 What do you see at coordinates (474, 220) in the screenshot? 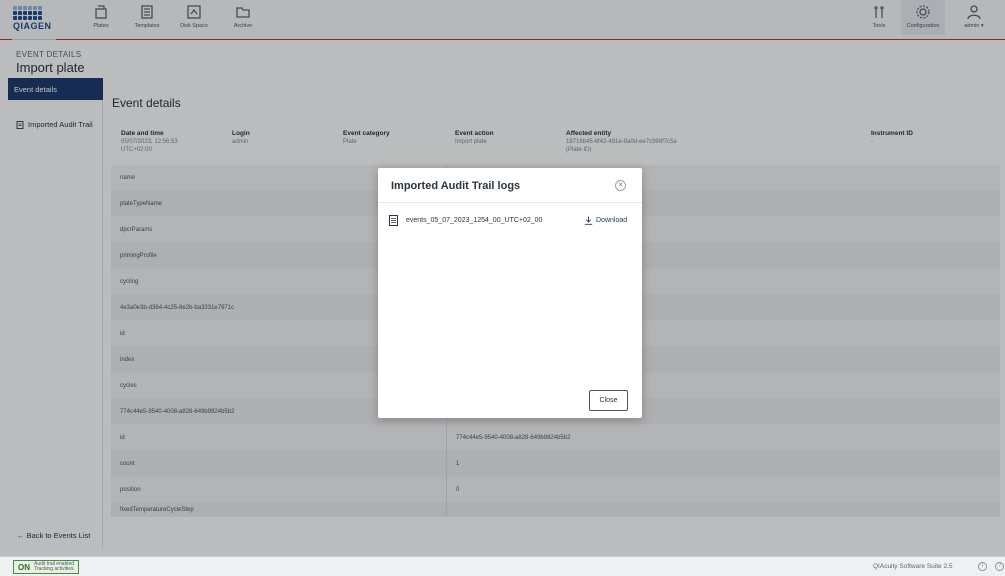
I see `file-name: events_05_07_2023_1254_00_UTC+02_00` at bounding box center [474, 220].